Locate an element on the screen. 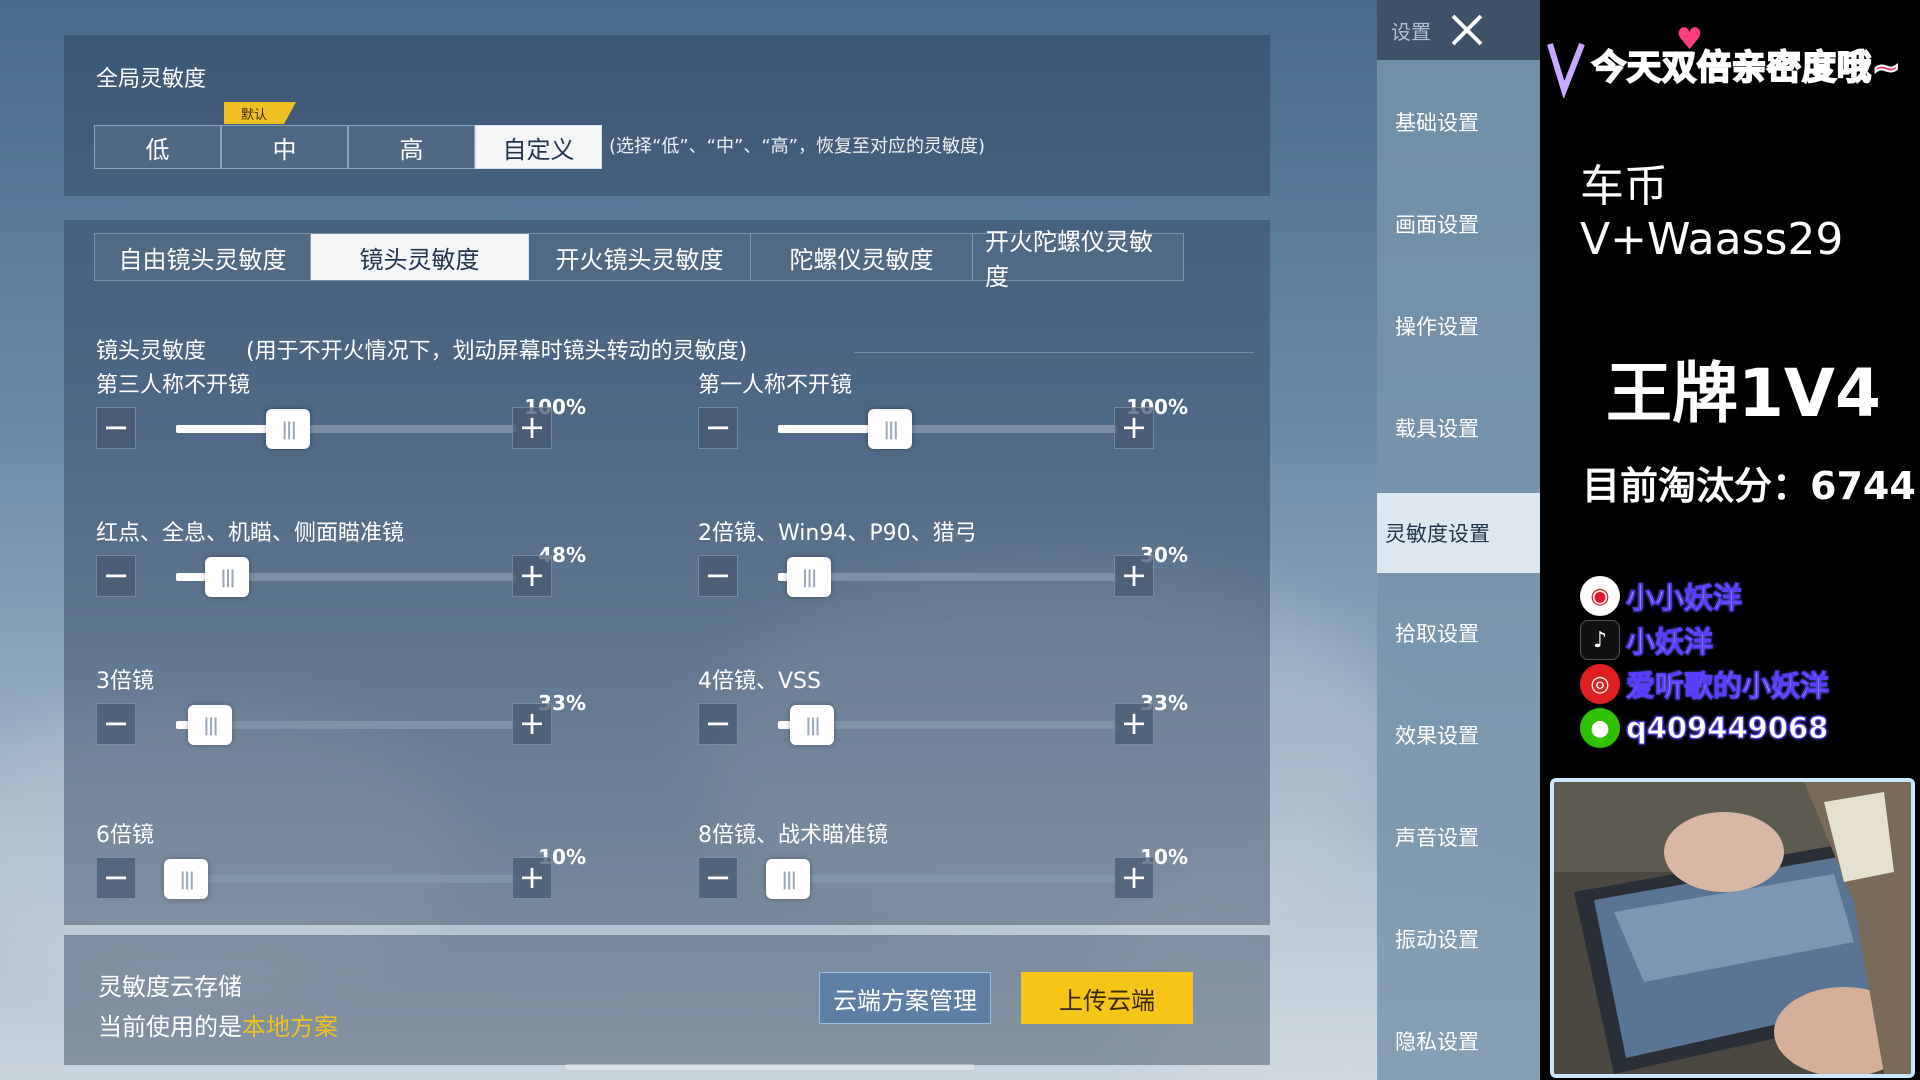 The width and height of the screenshot is (1920, 1080). social-wechat: ● q409449068 is located at coordinates (1704, 728).